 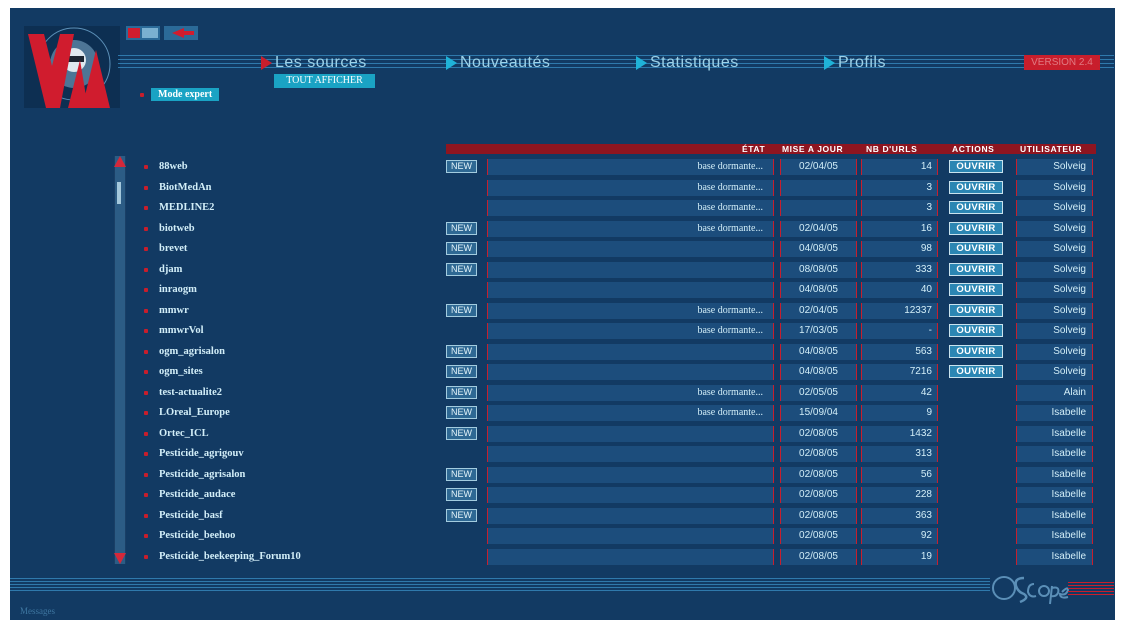 I want to click on user-cell: Alain, so click(x=1054, y=392).